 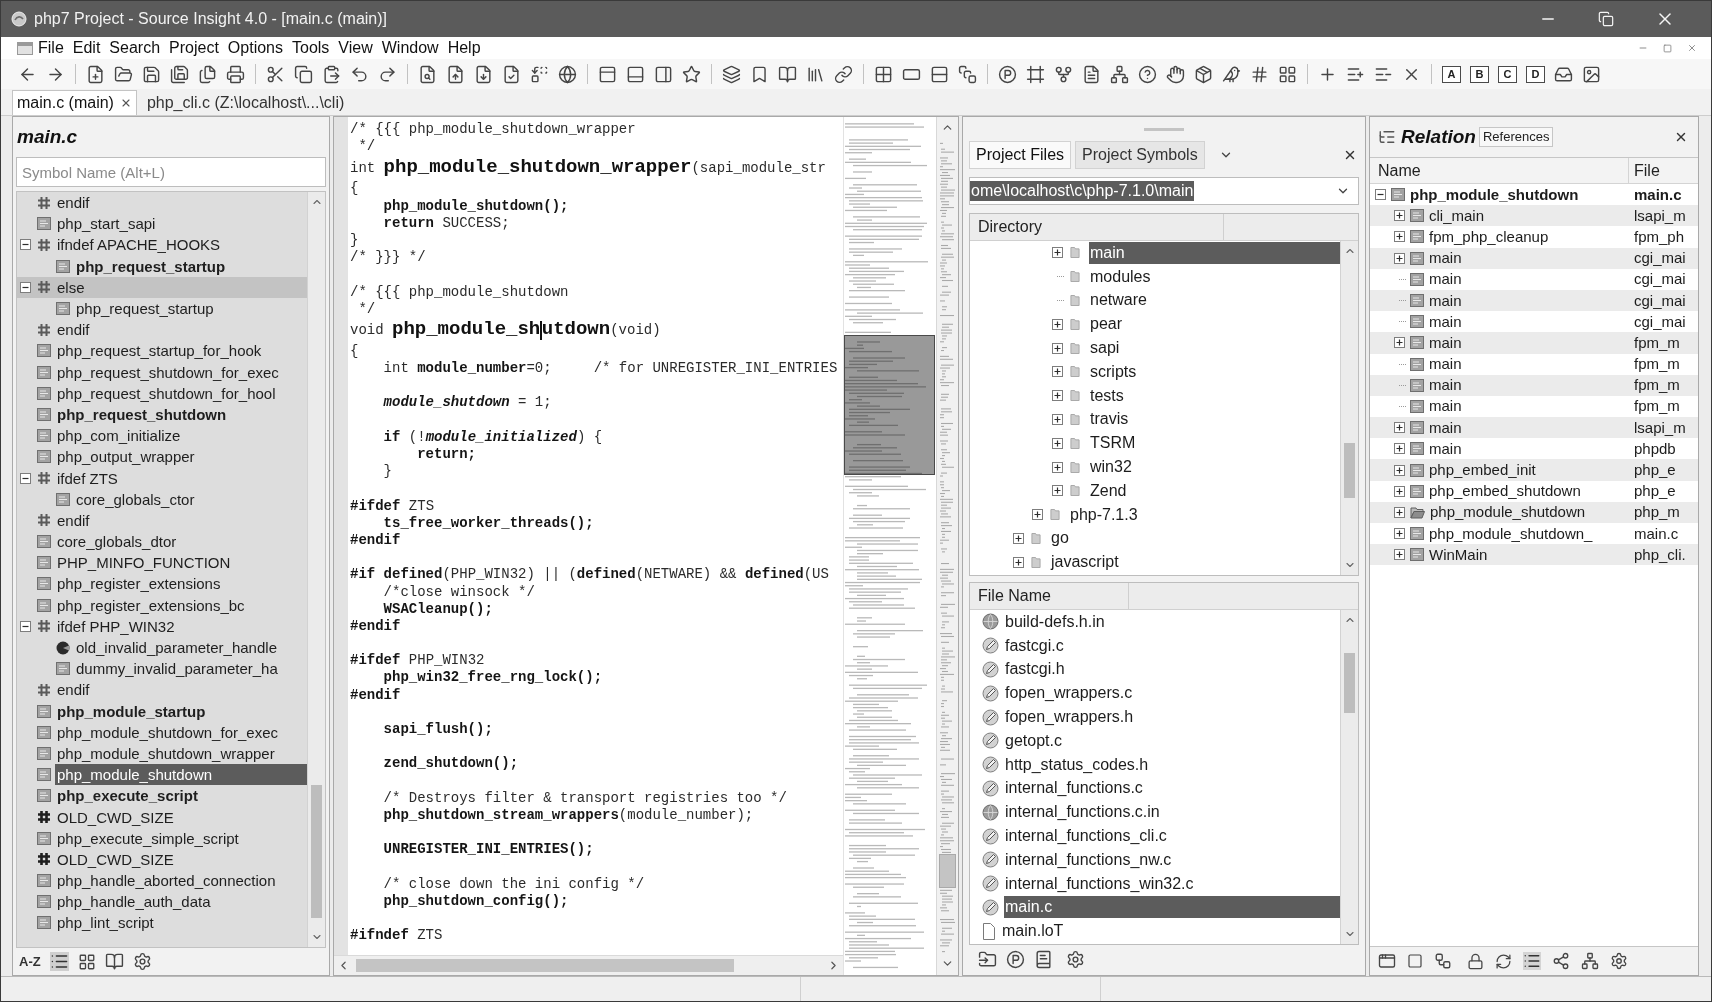 What do you see at coordinates (190, 499) in the screenshot?
I see `symbol-item: core_globals_ctor` at bounding box center [190, 499].